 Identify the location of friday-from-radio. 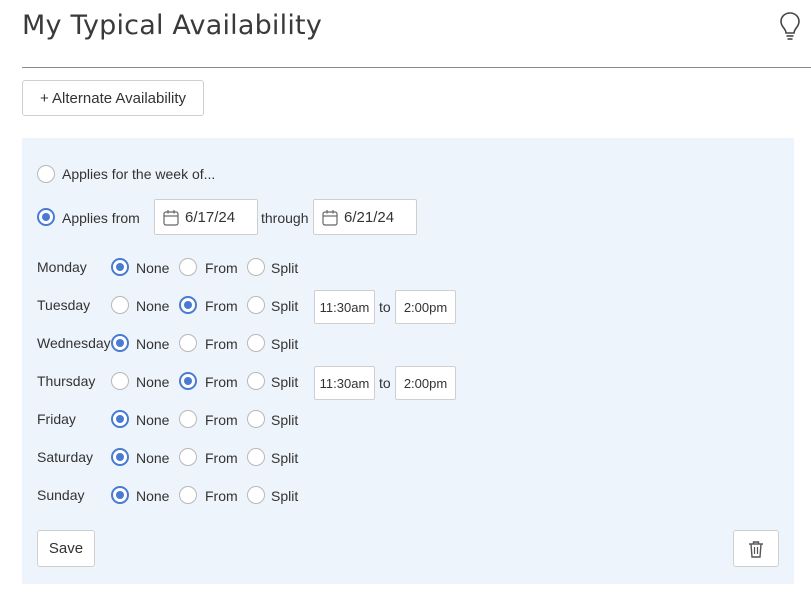
(188, 419).